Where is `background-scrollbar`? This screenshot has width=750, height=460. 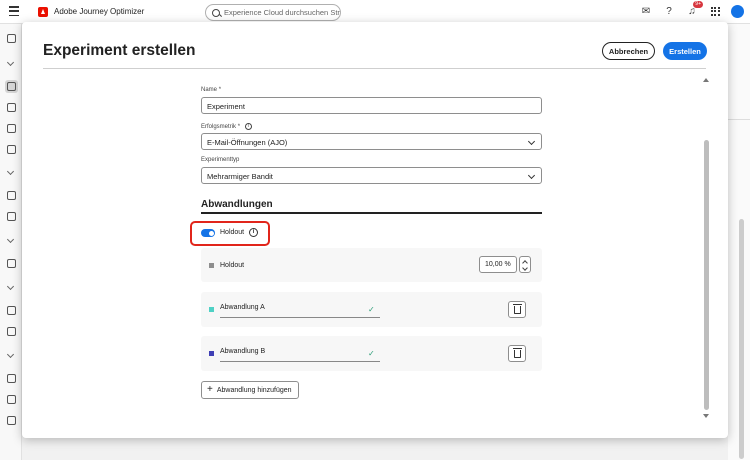
background-scrollbar is located at coordinates (741, 339).